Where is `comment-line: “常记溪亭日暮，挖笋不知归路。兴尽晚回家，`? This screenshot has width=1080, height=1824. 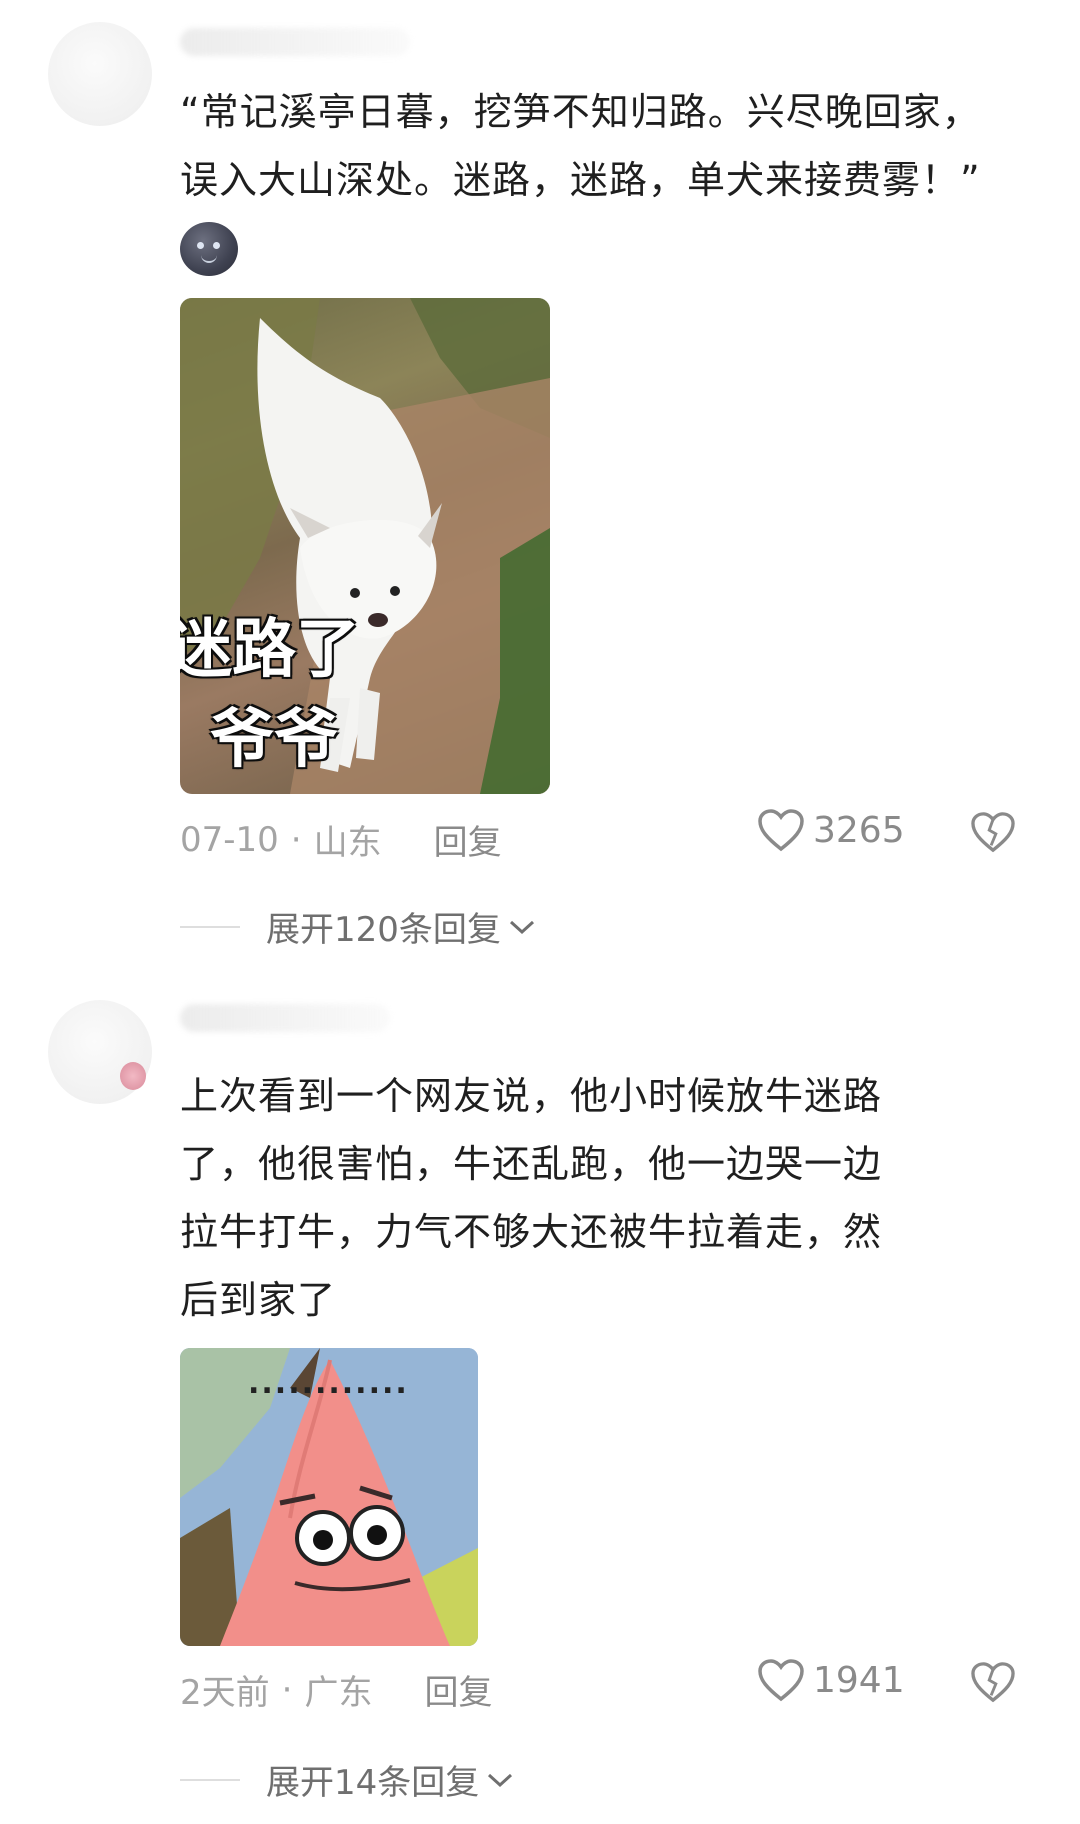
comment-line: “常记溪亭日暮，挖笋不知归路。兴尽晚回家， is located at coordinates (580, 112).